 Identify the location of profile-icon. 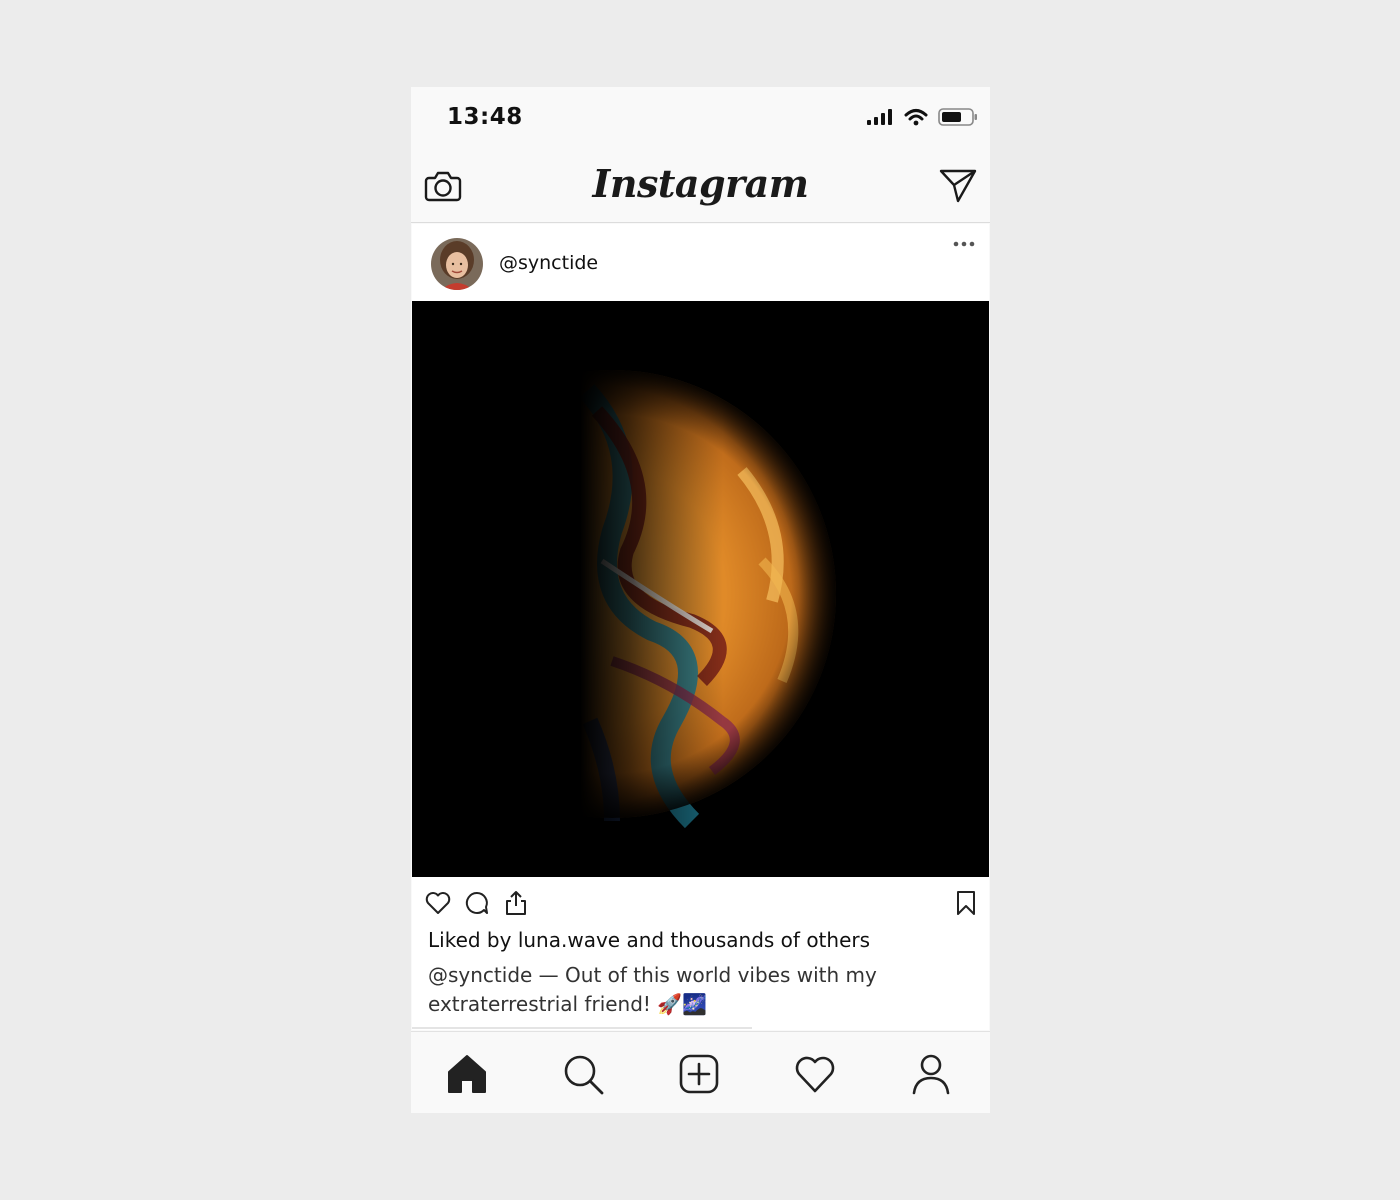
(931, 1074).